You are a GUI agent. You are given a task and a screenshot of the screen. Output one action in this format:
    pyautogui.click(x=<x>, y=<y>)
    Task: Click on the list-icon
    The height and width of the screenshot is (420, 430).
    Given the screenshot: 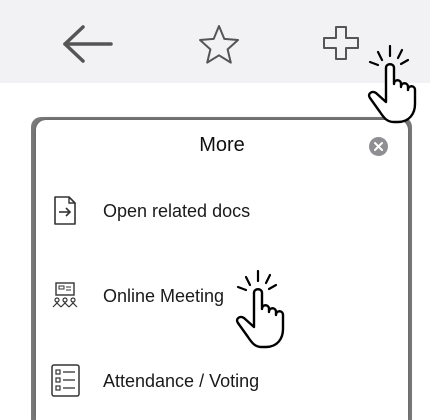 What is the action you would take?
    pyautogui.click(x=65, y=380)
    